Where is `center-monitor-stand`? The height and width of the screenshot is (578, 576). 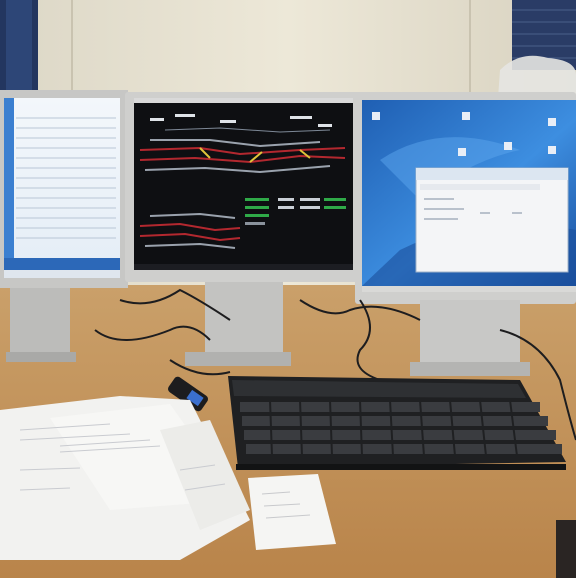
center-monitor-stand is located at coordinates (244, 322).